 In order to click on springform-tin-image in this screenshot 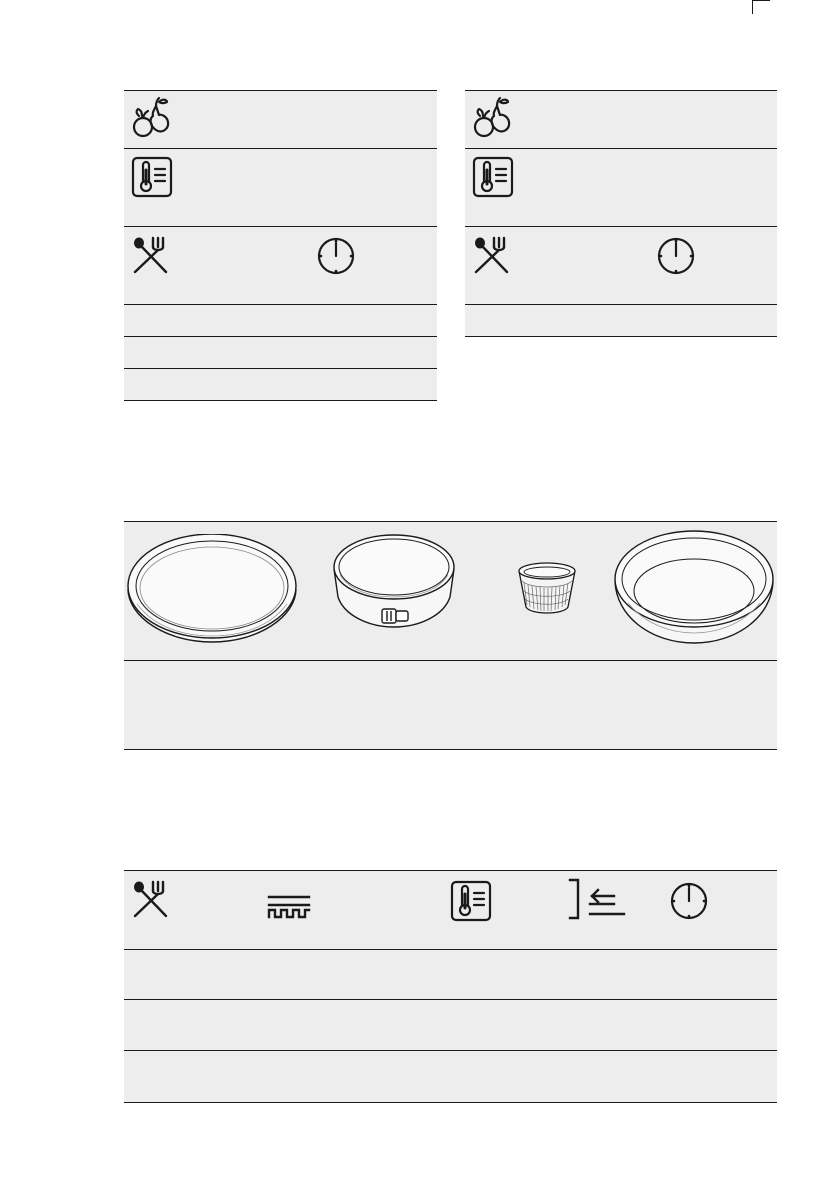, I will do `click(394, 581)`.